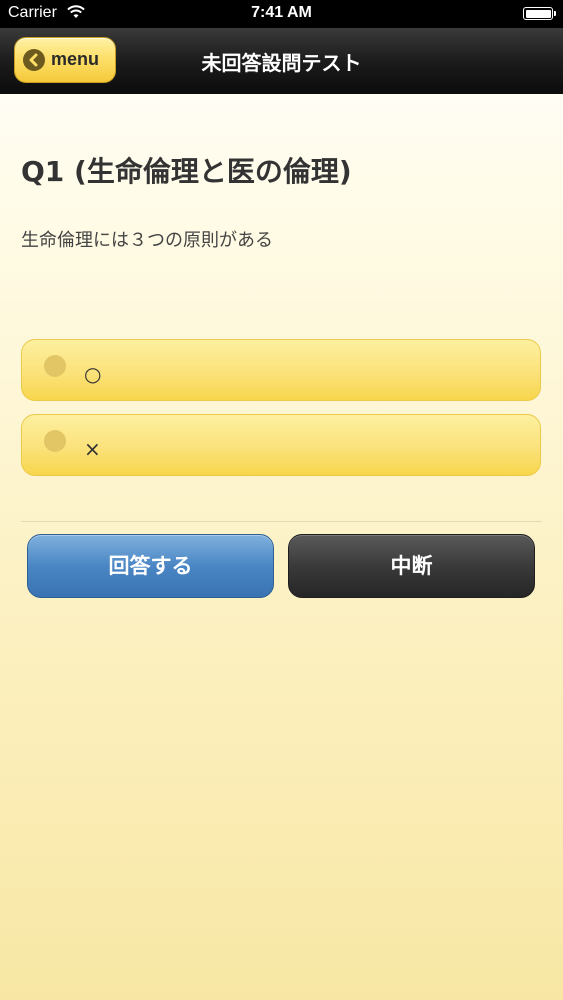 This screenshot has height=1000, width=563. I want to click on menu-button: menu, so click(65, 60).